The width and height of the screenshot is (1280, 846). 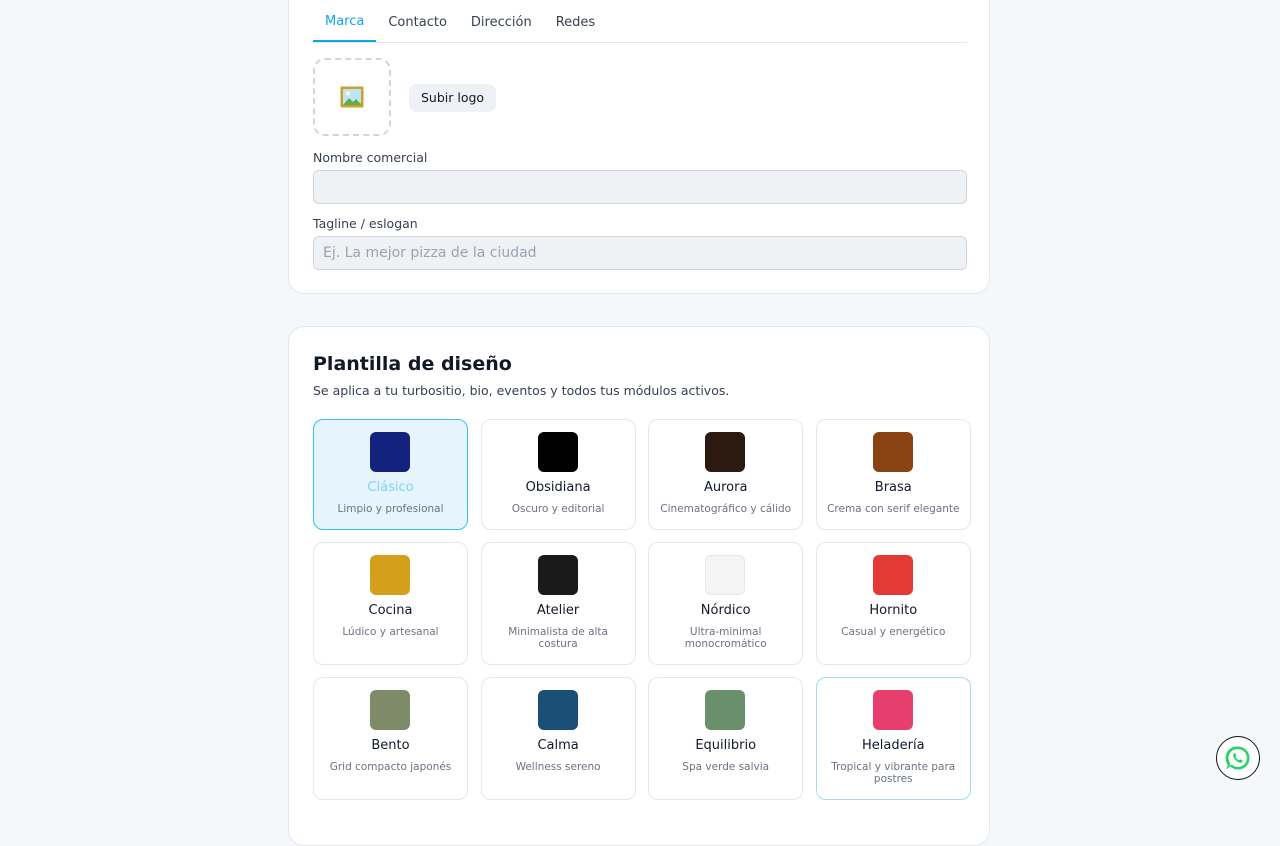 I want to click on brand-tabs: Marca Contacto Dirección Redes, so click(x=640, y=22).